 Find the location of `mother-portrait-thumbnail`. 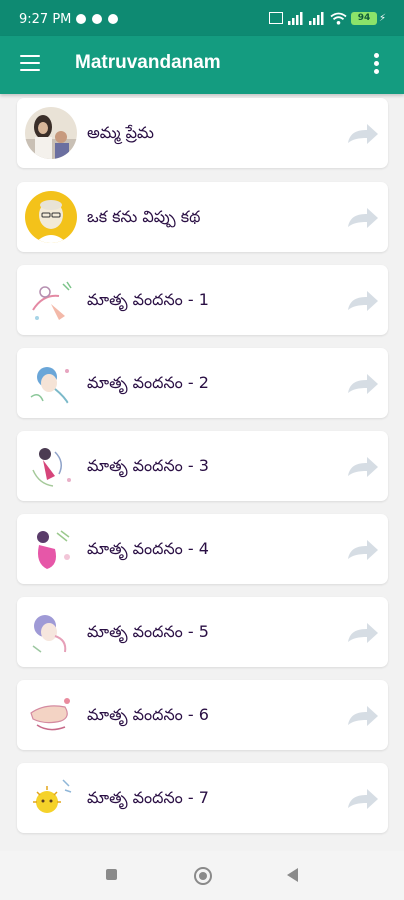

mother-portrait-thumbnail is located at coordinates (51, 133).